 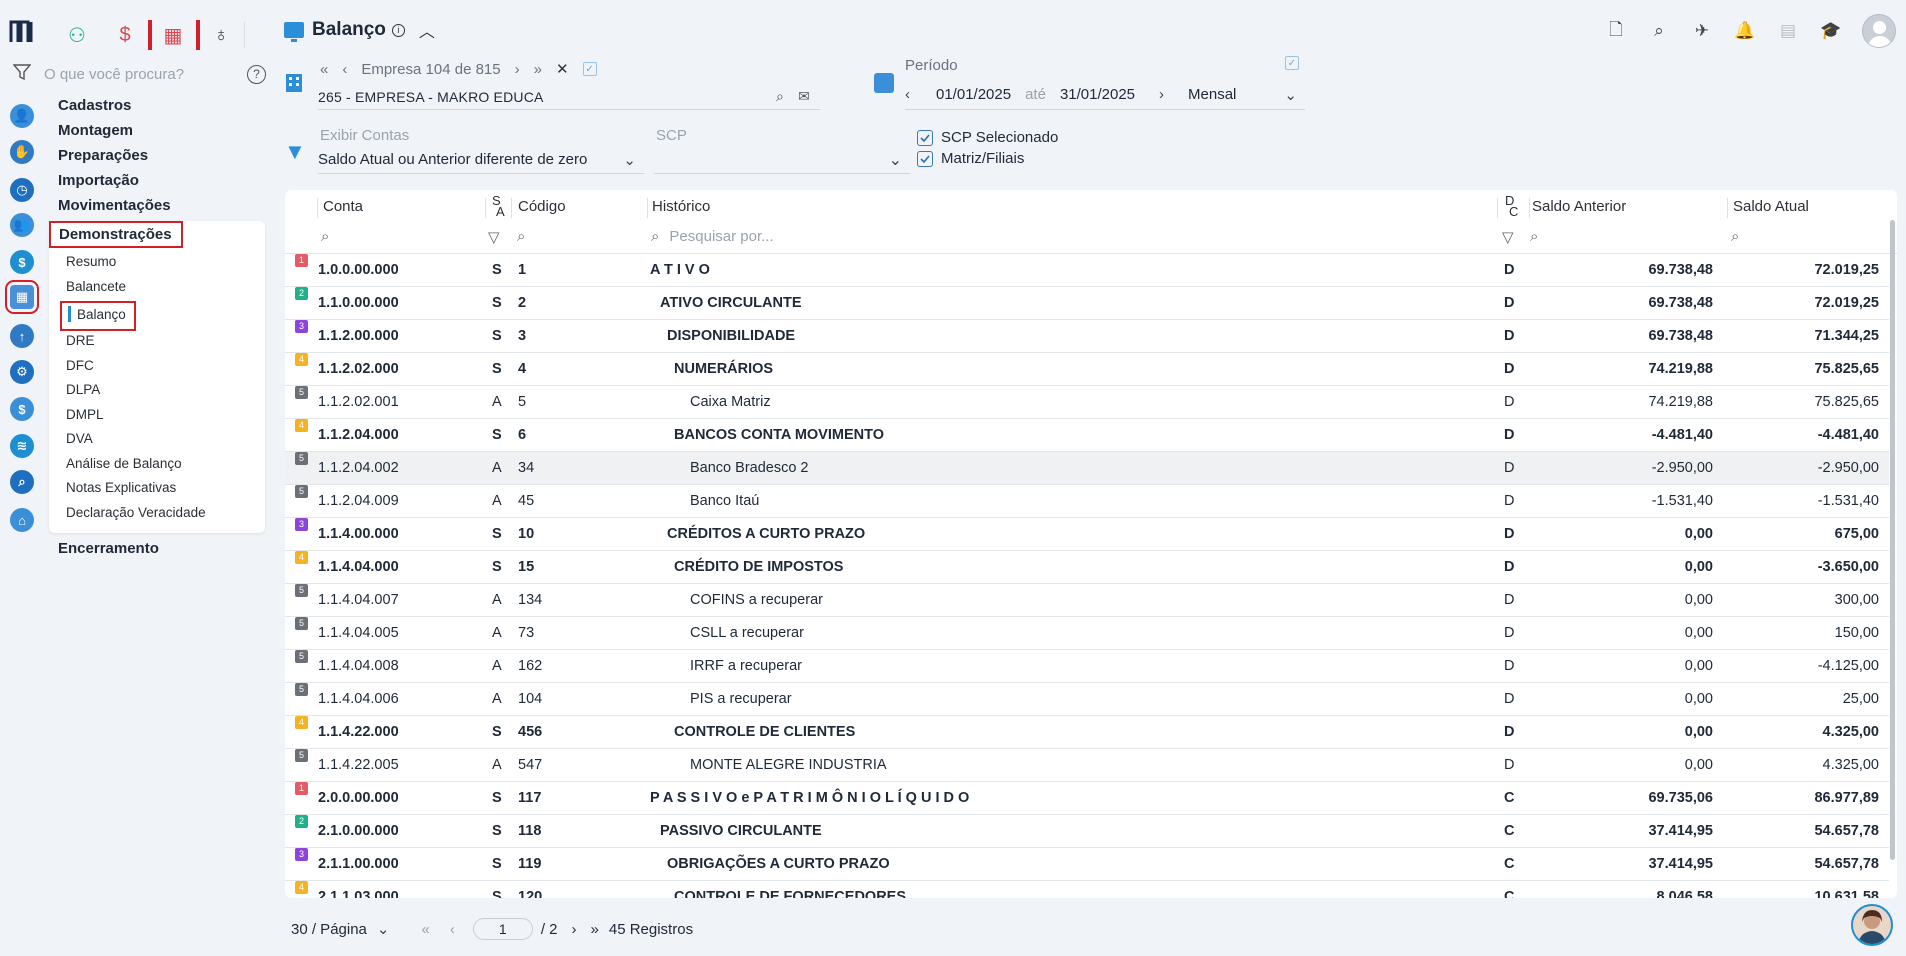 What do you see at coordinates (344, 69) in the screenshot?
I see `prev-icon: ‹` at bounding box center [344, 69].